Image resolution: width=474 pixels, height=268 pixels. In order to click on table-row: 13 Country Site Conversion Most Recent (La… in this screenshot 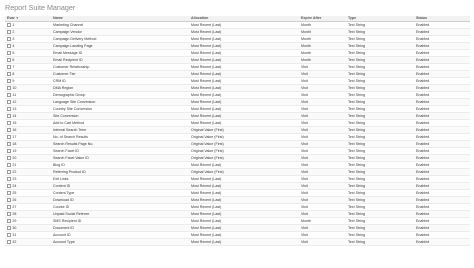, I will do `click(237, 109)`.